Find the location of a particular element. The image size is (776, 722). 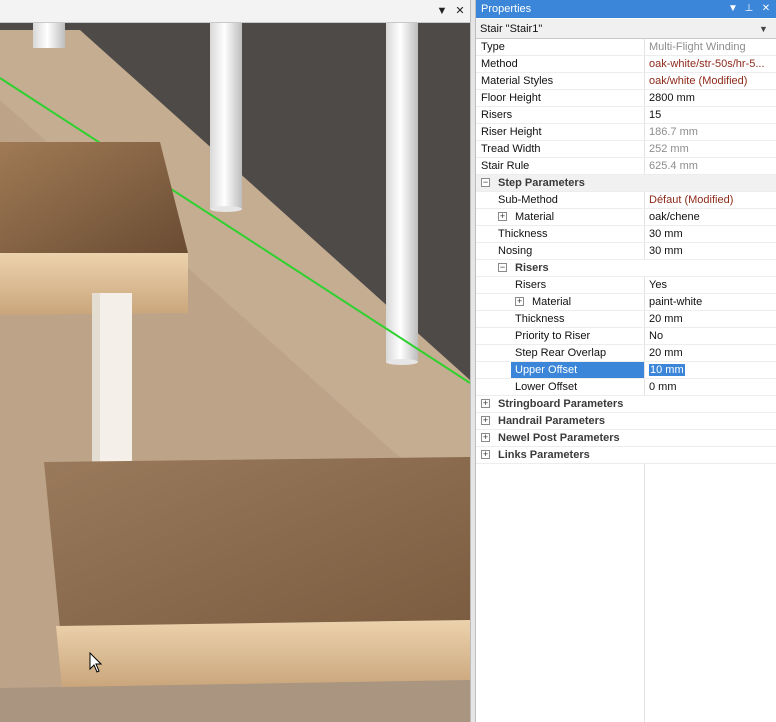

object-selector-value: Stair "Stair1" is located at coordinates (511, 29).